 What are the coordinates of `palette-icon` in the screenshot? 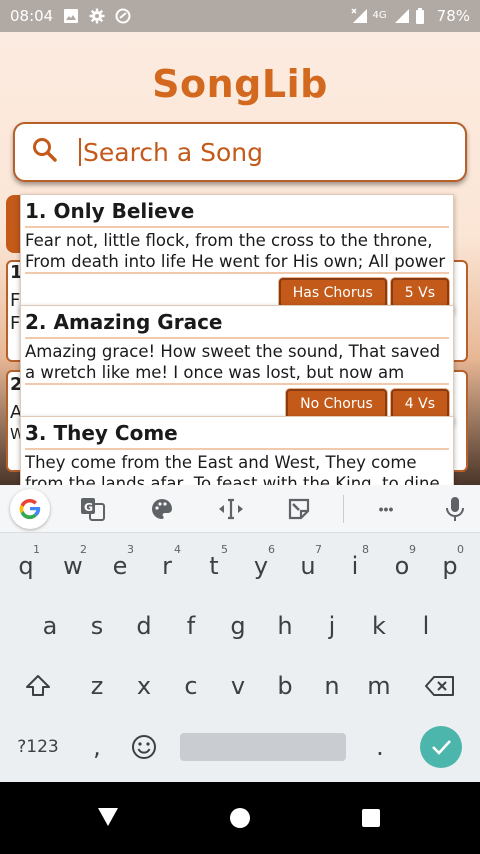 It's located at (162, 509).